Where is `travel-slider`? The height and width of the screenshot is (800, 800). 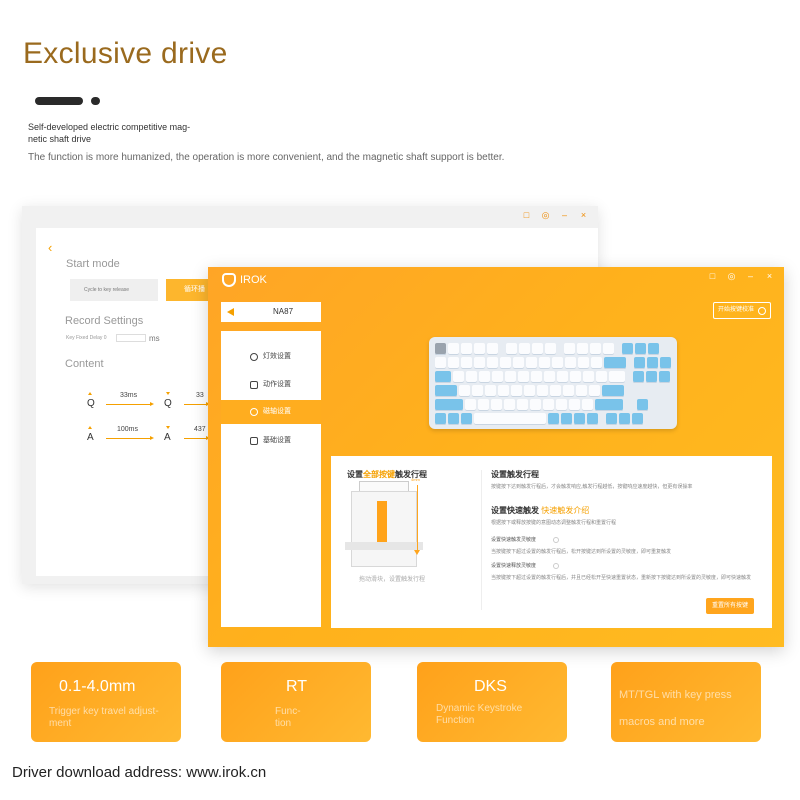 travel-slider is located at coordinates (417, 520).